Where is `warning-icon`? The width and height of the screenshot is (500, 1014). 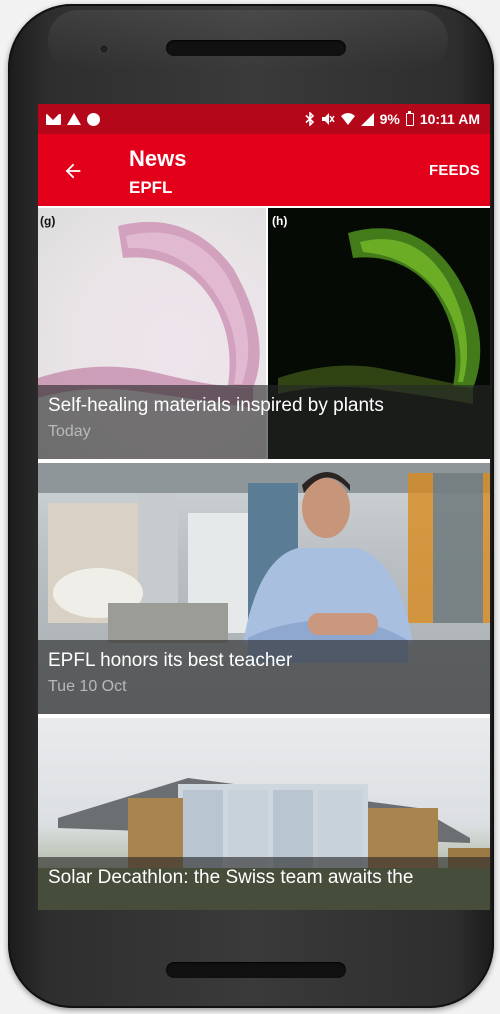 warning-icon is located at coordinates (74, 119).